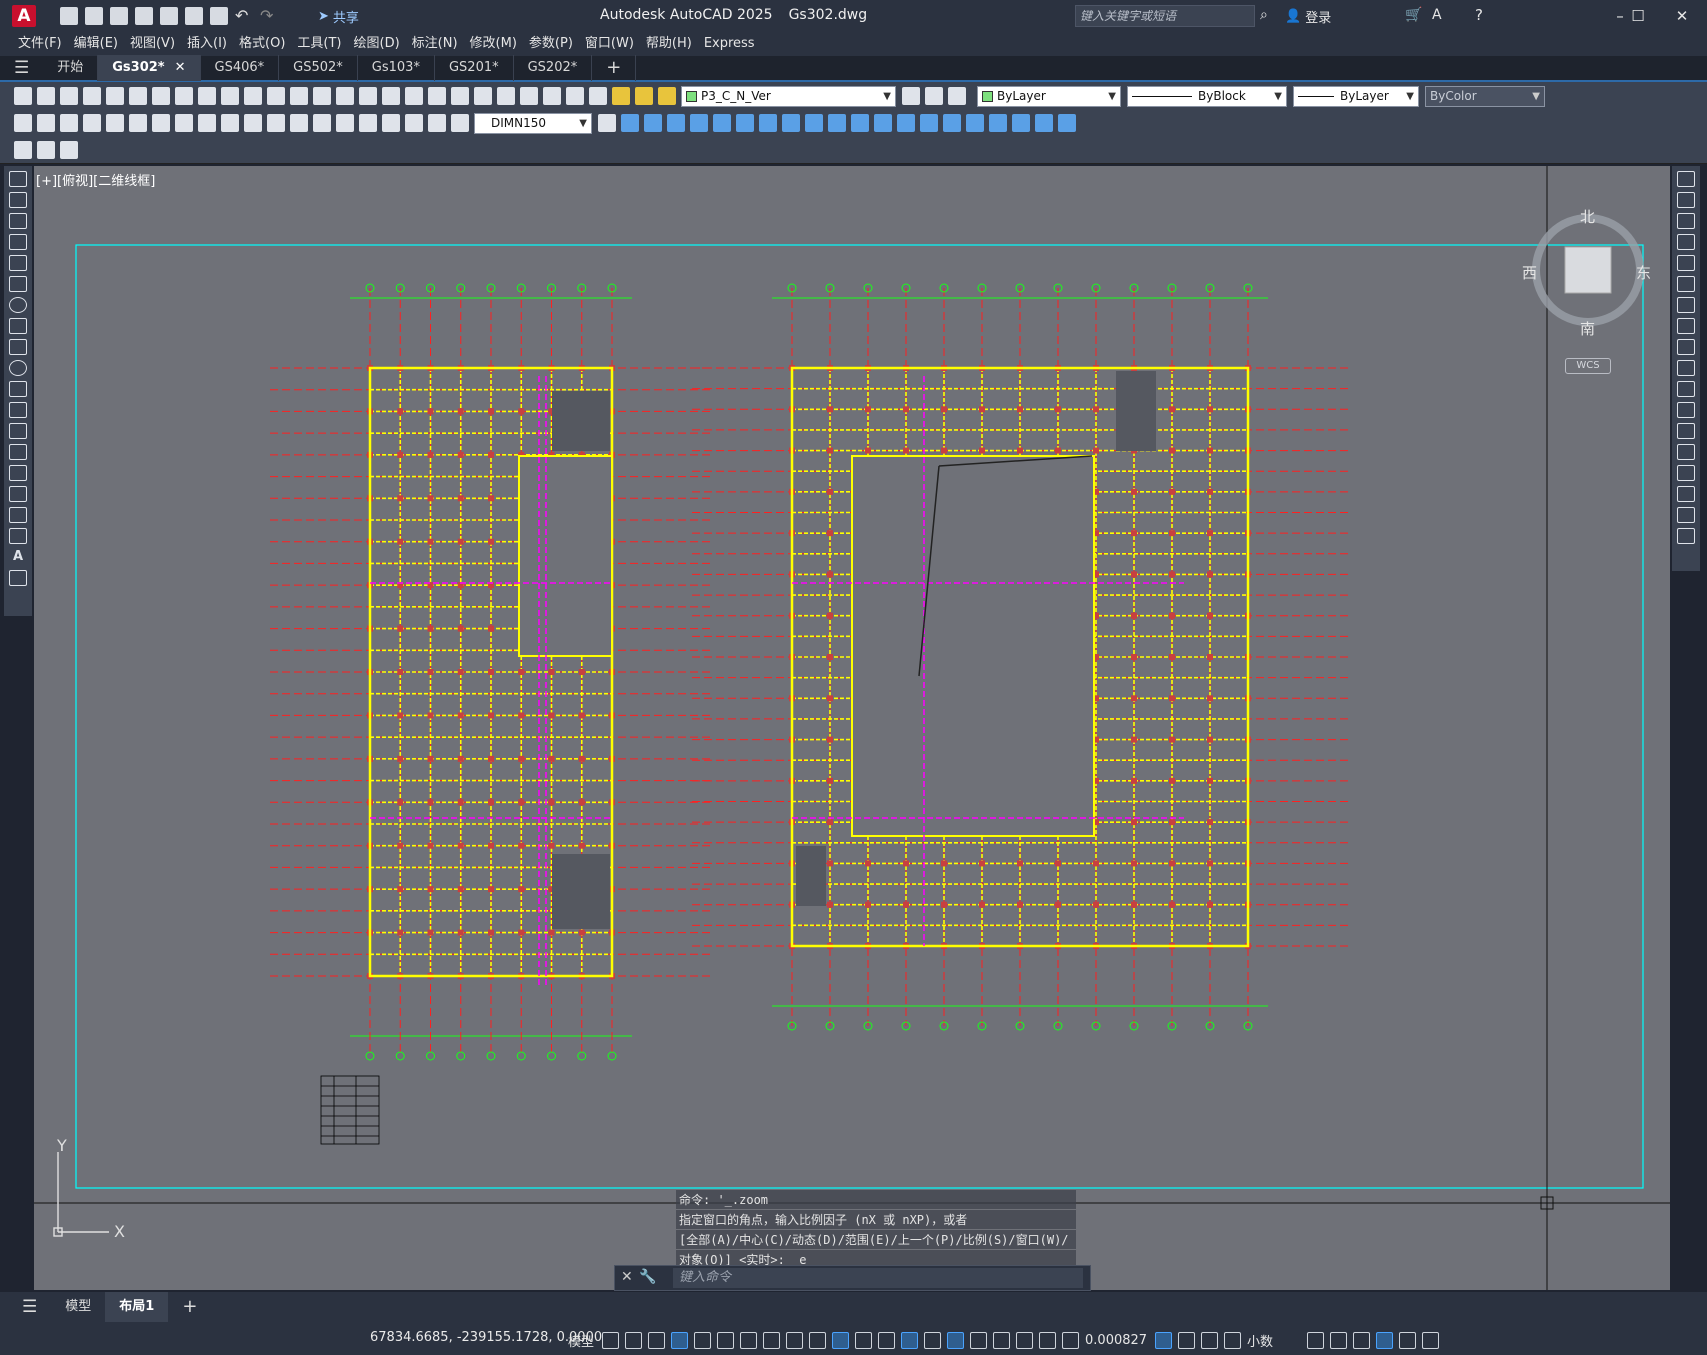 The image size is (1707, 1355). Describe the element at coordinates (276, 96) in the screenshot. I see `block-editor-icon` at that location.